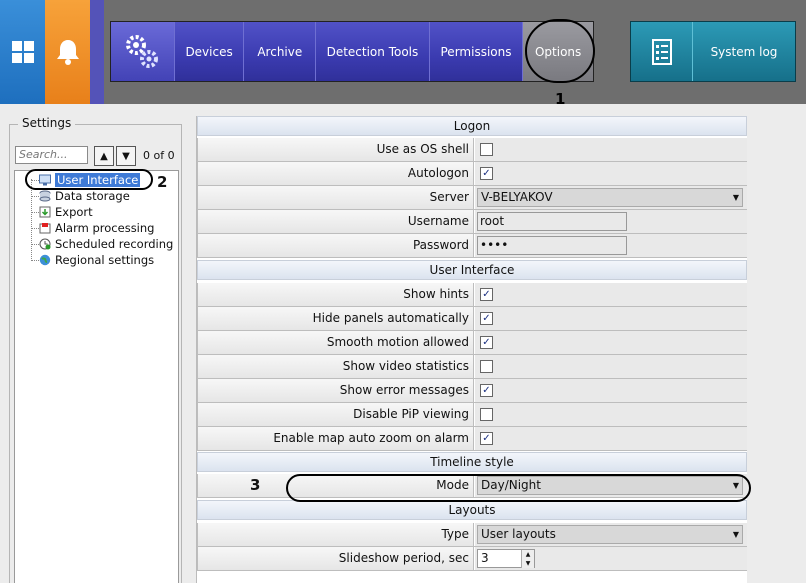 The width and height of the screenshot is (806, 583). What do you see at coordinates (485, 558) in the screenshot?
I see `slideshow-period-value: 3` at bounding box center [485, 558].